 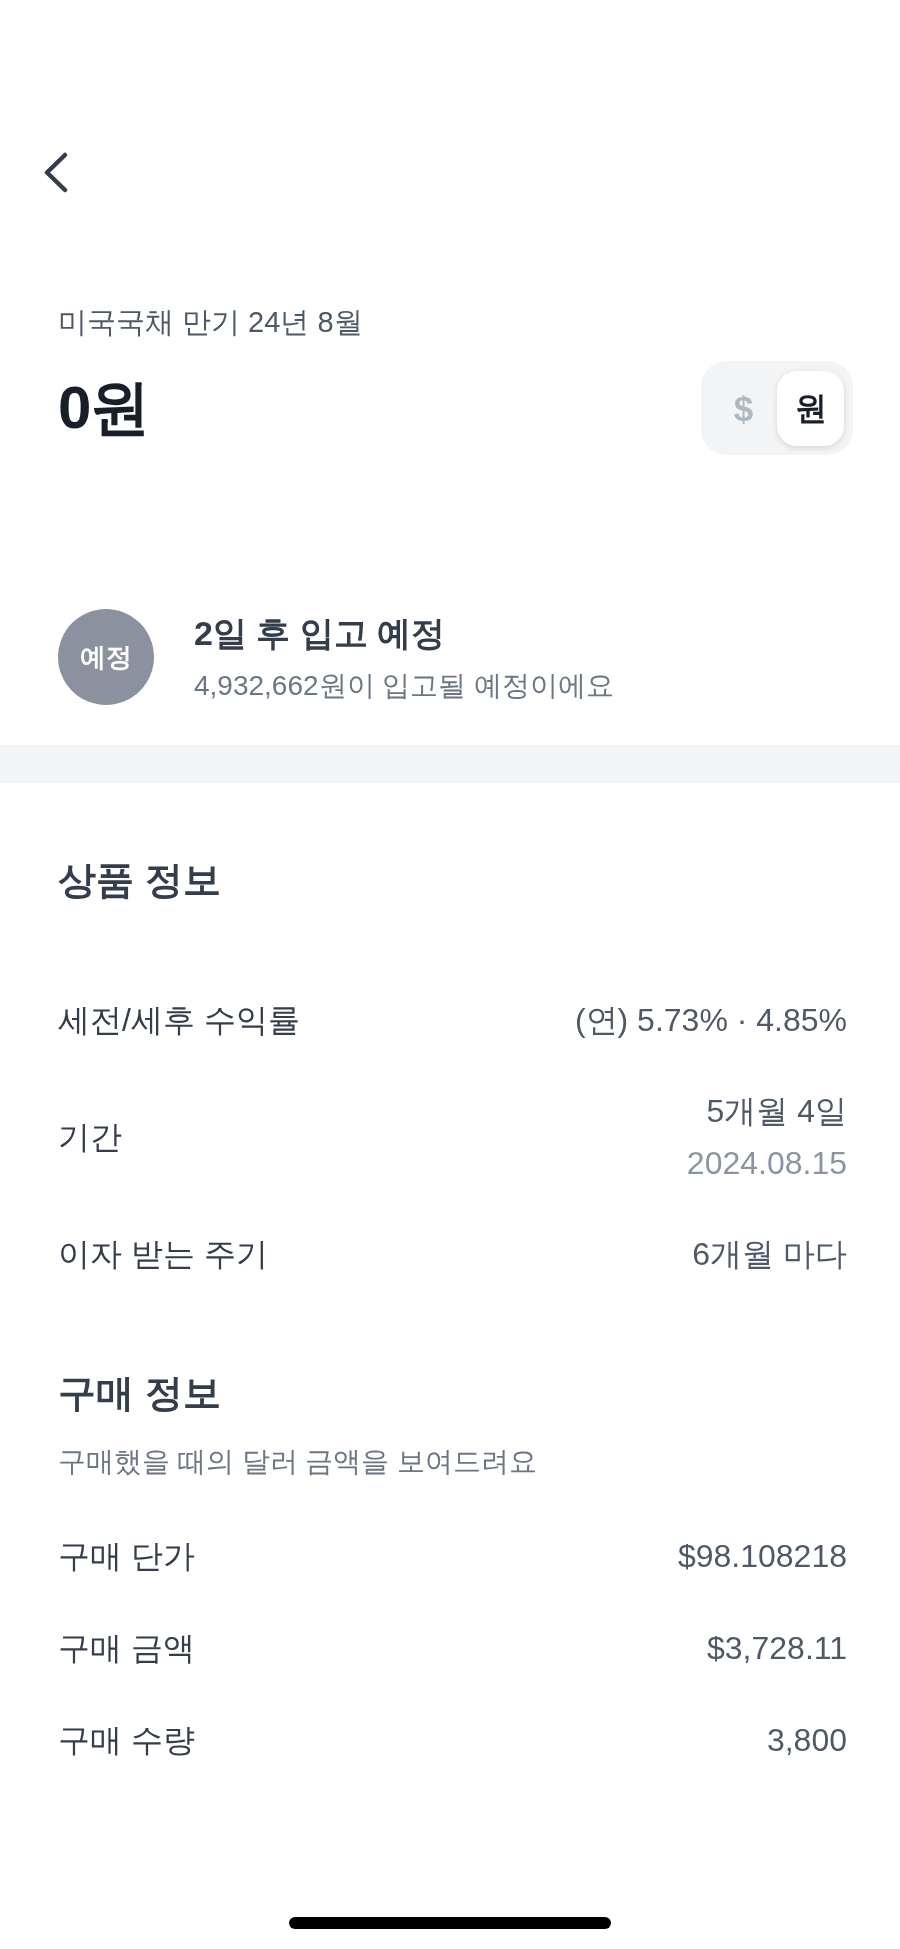 What do you see at coordinates (404, 685) in the screenshot?
I see `status-description: 4,932,662원이 입고될 예정이에요` at bounding box center [404, 685].